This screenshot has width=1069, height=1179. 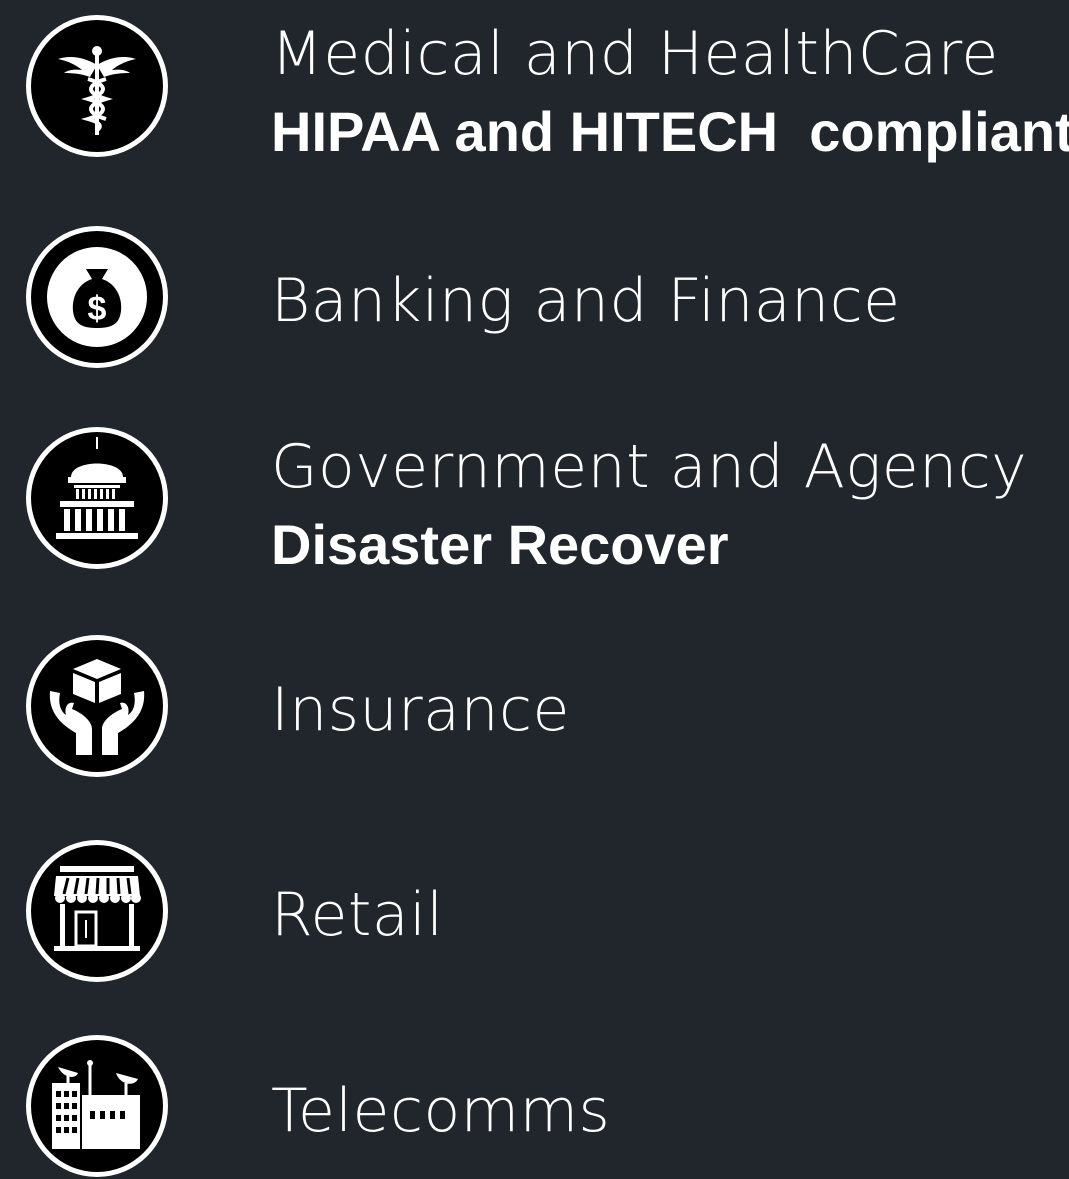 What do you see at coordinates (649, 506) in the screenshot?
I see `industry-text-government: Government and Agency Disaster Recover` at bounding box center [649, 506].